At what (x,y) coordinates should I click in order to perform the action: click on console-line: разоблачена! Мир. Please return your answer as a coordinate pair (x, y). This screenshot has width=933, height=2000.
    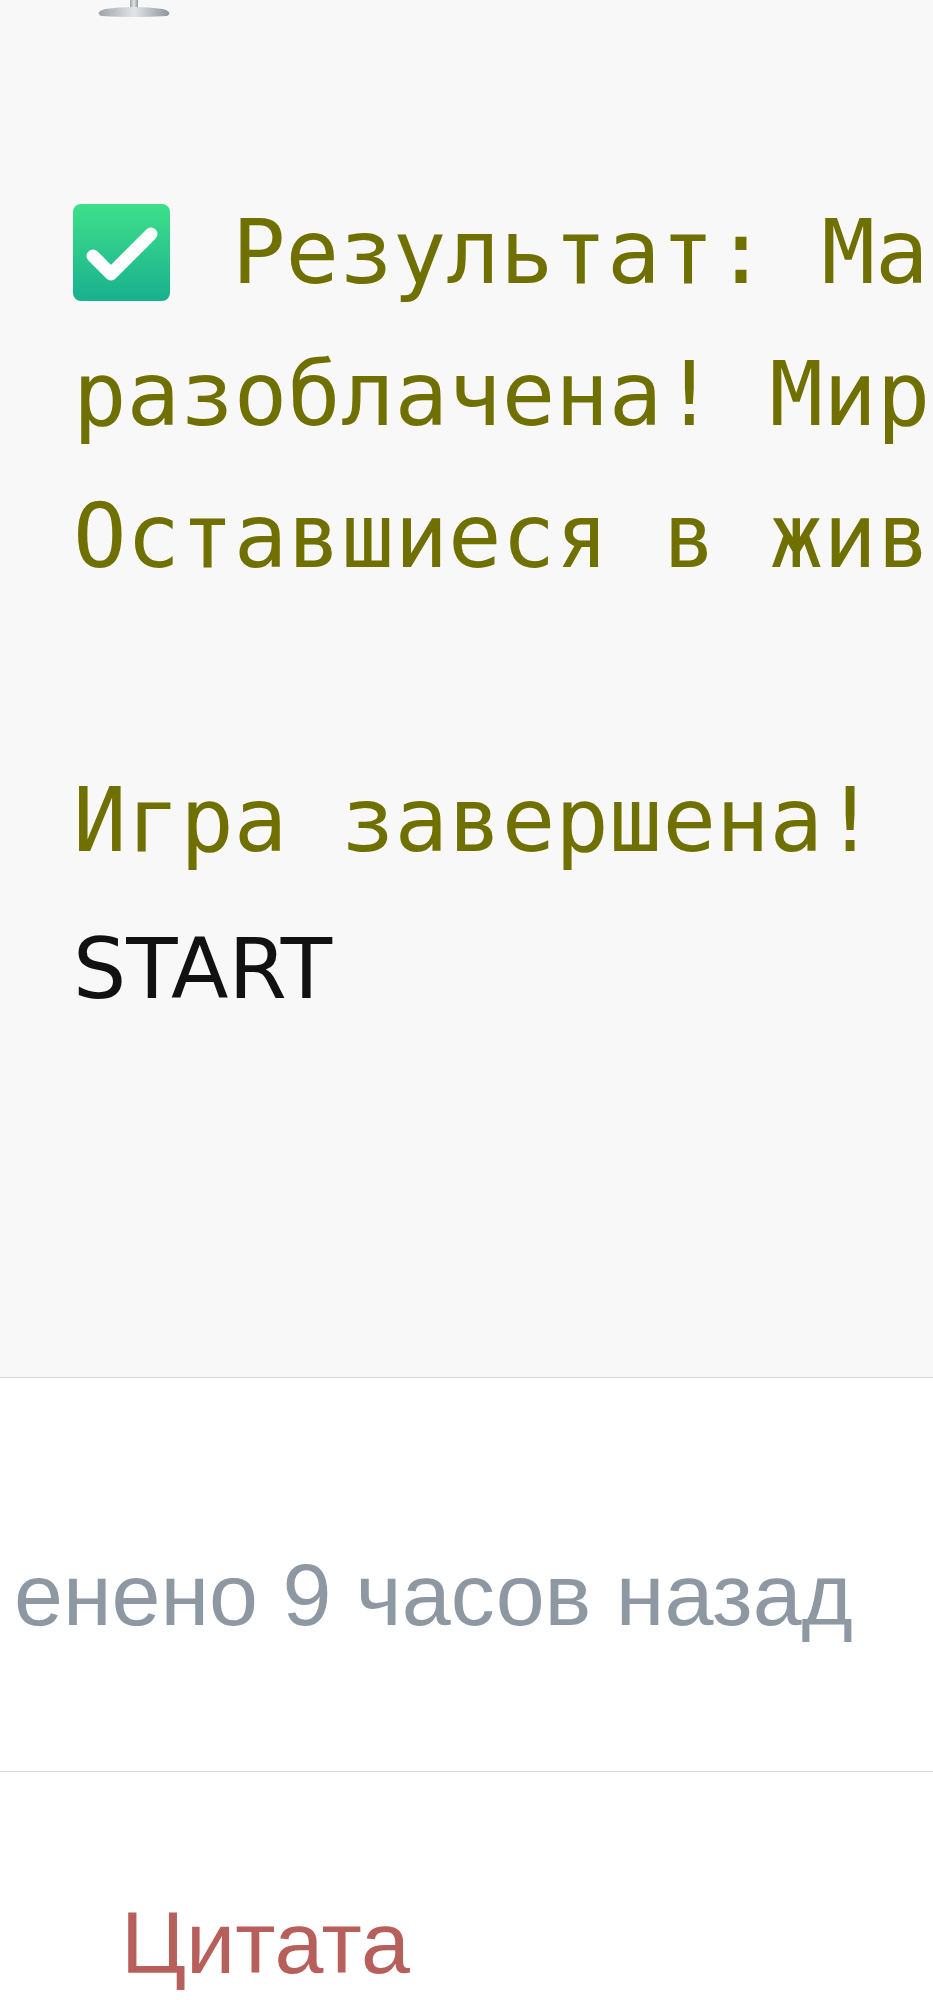
    Looking at the image, I should click on (502, 394).